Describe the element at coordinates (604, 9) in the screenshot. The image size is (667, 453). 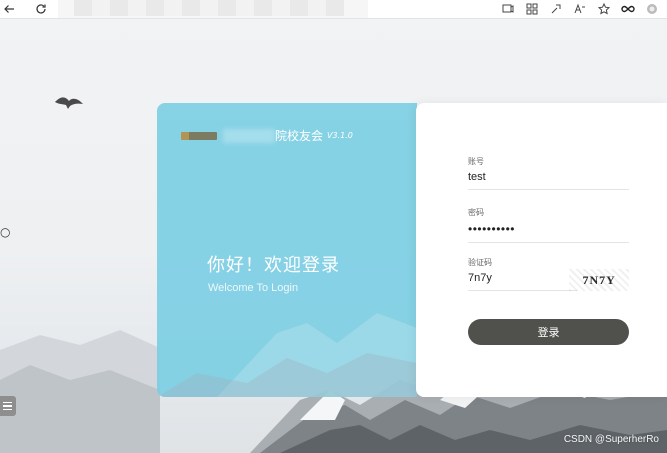
I see `favorite-icon` at that location.